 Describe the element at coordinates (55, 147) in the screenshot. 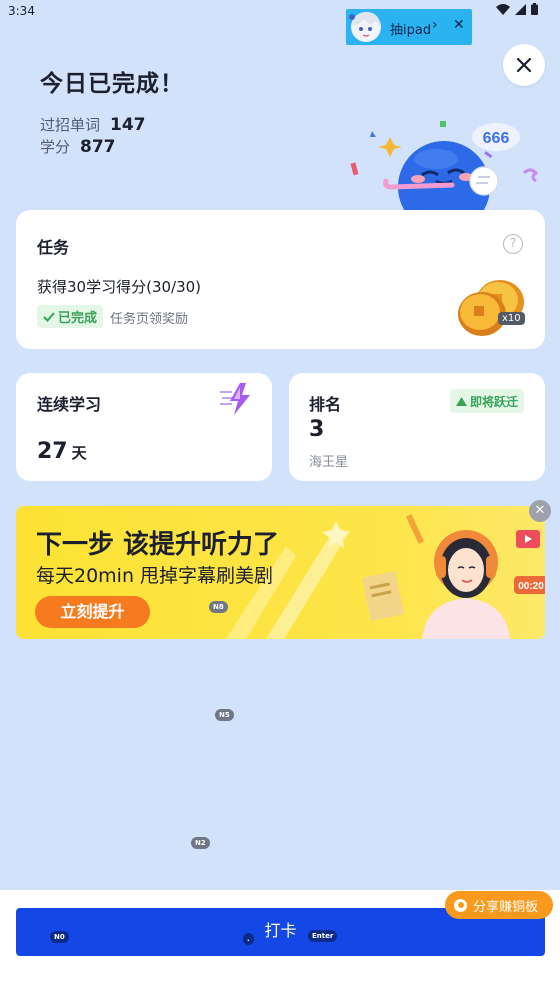

I see `score-label: 学分` at that location.